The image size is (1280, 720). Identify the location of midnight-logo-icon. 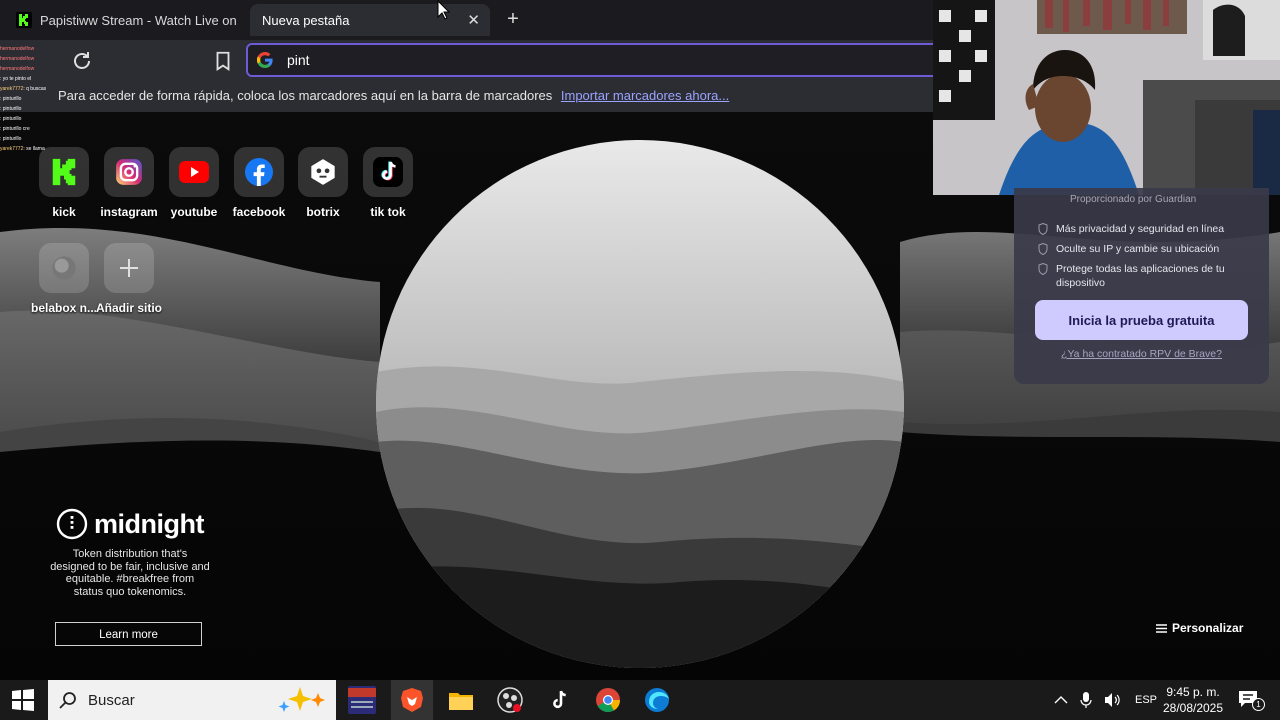
(72, 524).